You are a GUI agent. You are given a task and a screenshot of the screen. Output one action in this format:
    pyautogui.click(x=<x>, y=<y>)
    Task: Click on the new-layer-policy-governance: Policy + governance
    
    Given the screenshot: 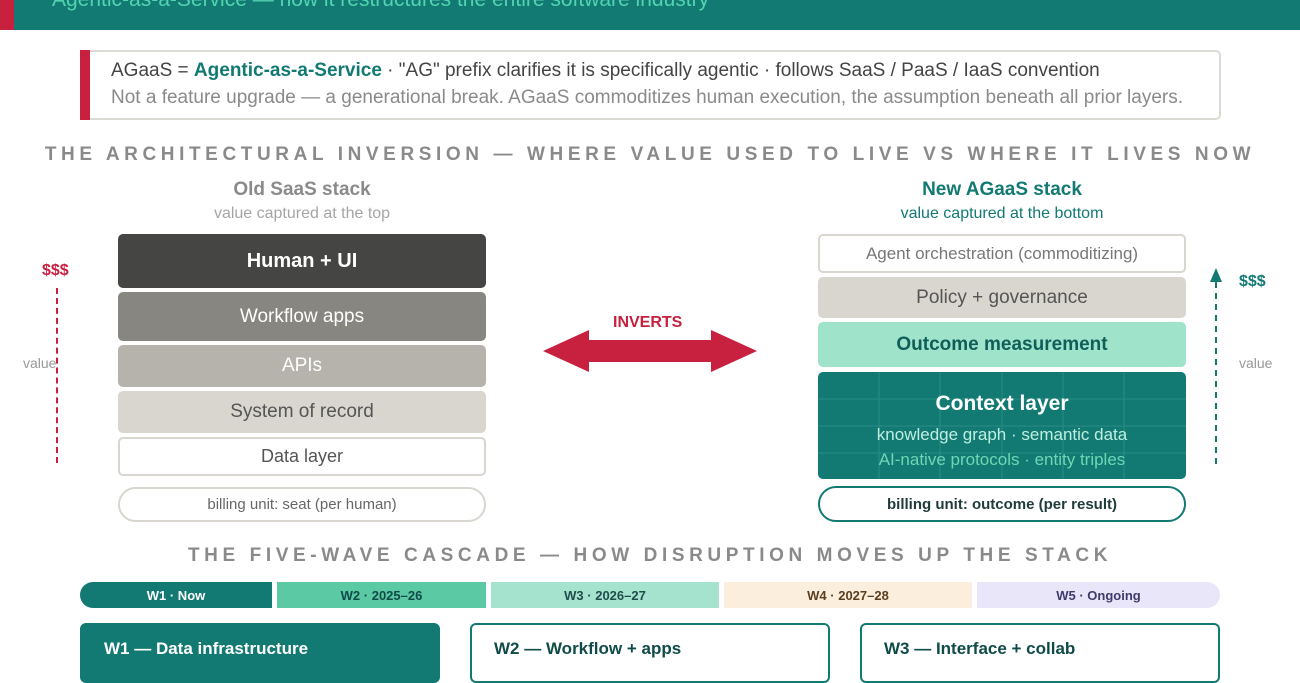 What is the action you would take?
    pyautogui.click(x=1002, y=297)
    